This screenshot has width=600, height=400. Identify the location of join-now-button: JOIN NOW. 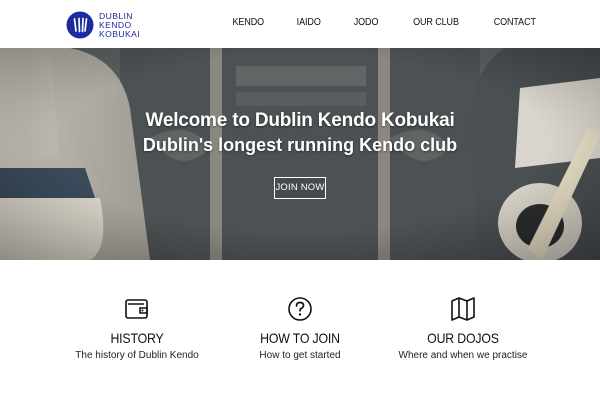
(300, 188).